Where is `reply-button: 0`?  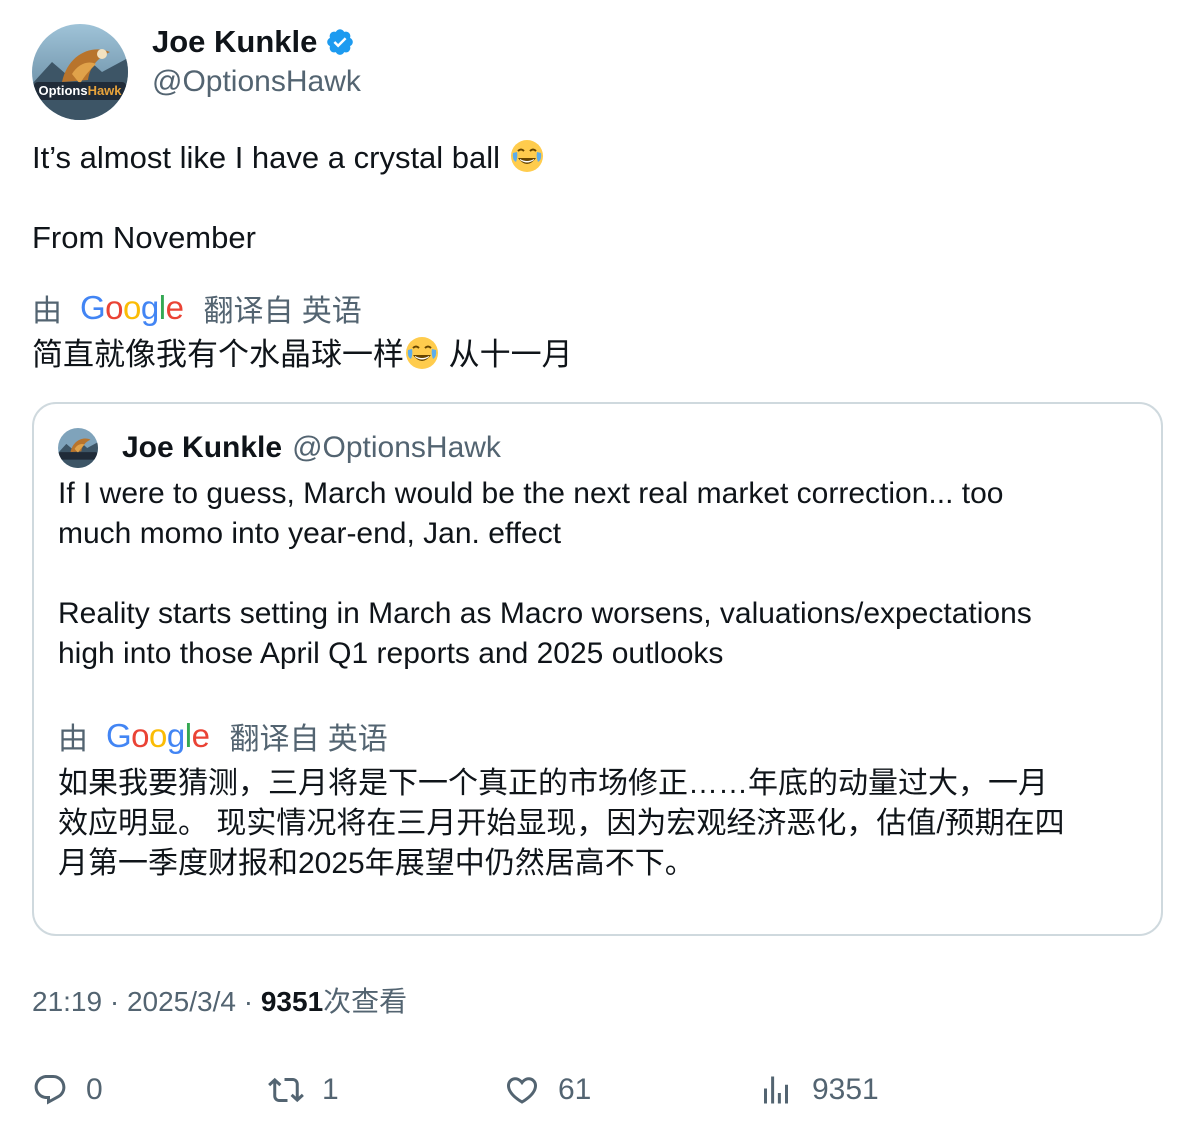
reply-button: 0 is located at coordinates (67, 1090).